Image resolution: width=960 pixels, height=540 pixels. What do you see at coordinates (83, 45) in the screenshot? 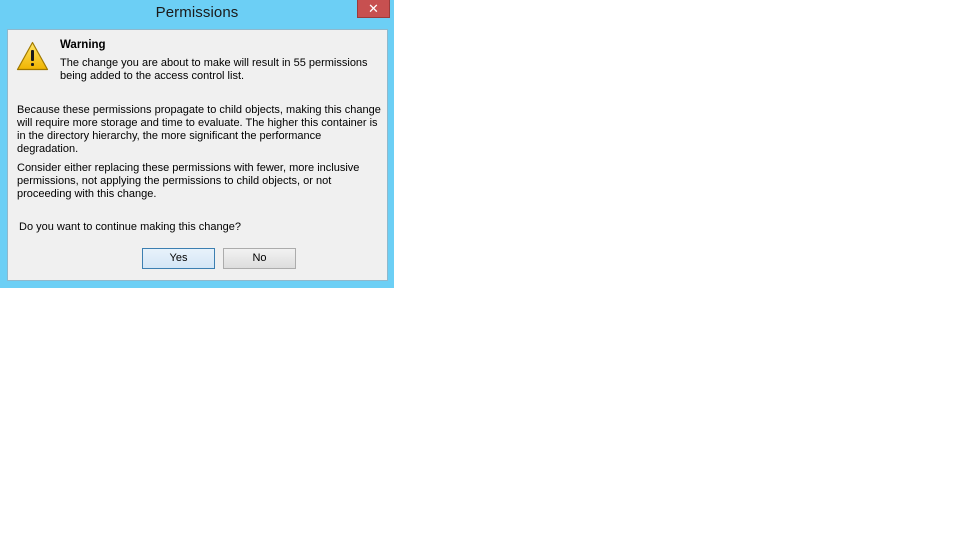
I see `warning-heading: Warning` at bounding box center [83, 45].